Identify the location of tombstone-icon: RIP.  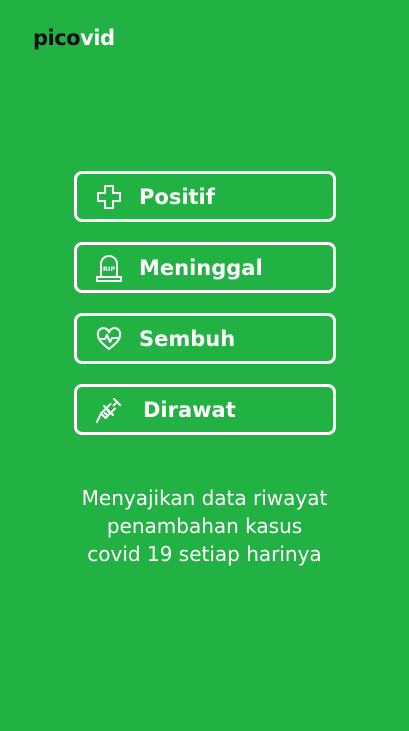
(109, 268).